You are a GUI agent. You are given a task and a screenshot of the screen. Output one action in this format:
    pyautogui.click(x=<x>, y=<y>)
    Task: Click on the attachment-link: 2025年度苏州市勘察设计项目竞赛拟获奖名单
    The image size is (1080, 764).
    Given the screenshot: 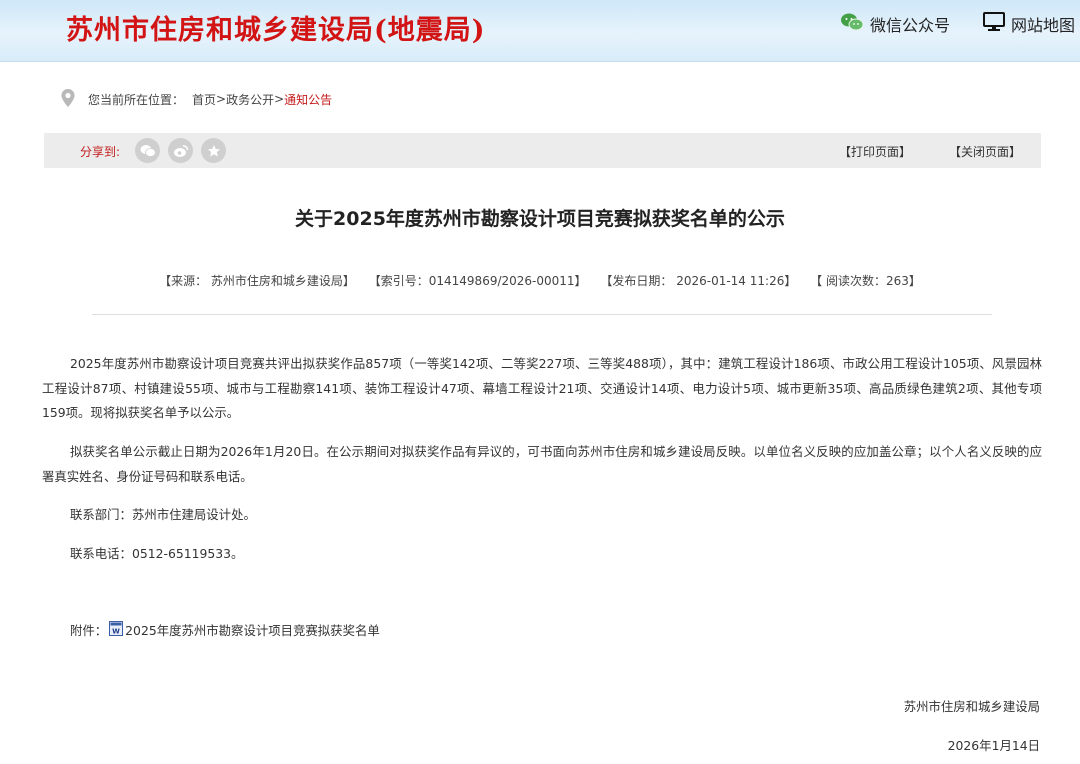 What is the action you would take?
    pyautogui.click(x=252, y=630)
    